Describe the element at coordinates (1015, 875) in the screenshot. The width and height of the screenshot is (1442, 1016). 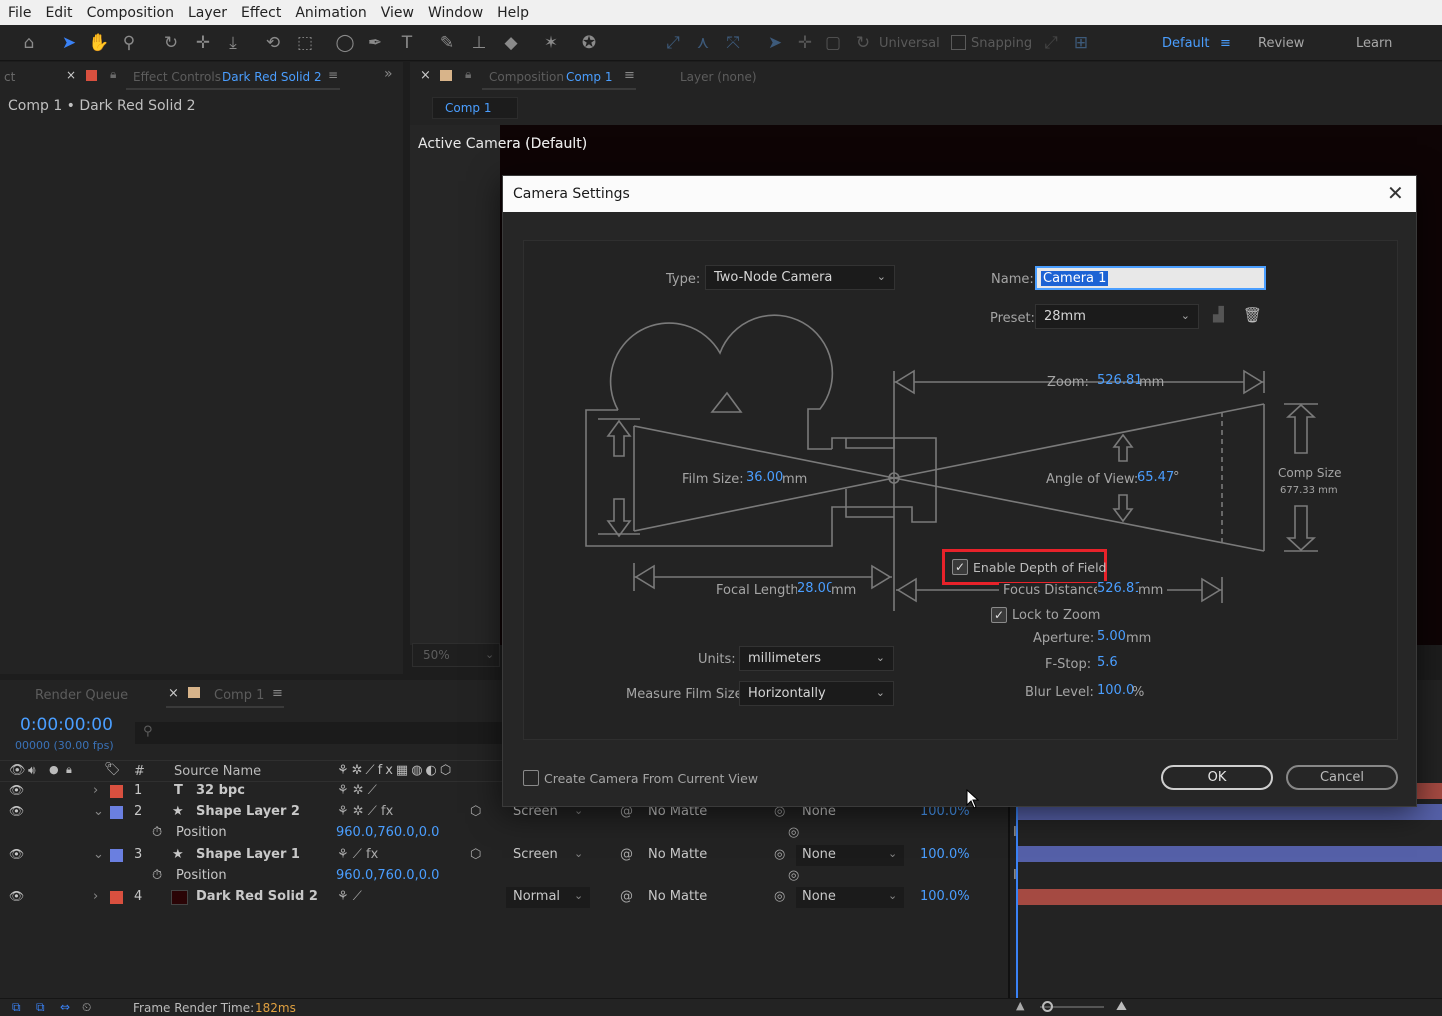
I see `keyframe-marker-icon: I` at that location.